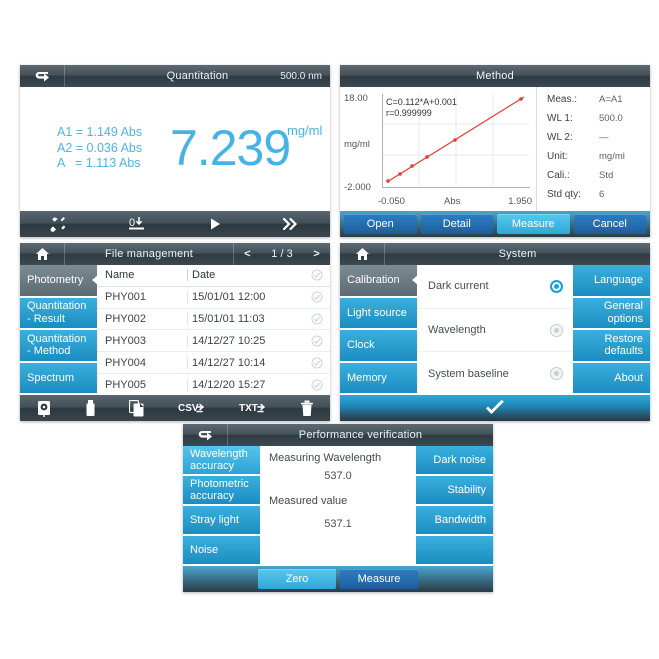 The width and height of the screenshot is (659, 659). Describe the element at coordinates (457, 330) in the screenshot. I see `option-label: Wavelength` at that location.